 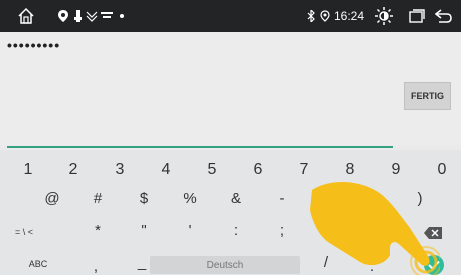 I want to click on status-bar: 16:24, so click(x=230, y=16).